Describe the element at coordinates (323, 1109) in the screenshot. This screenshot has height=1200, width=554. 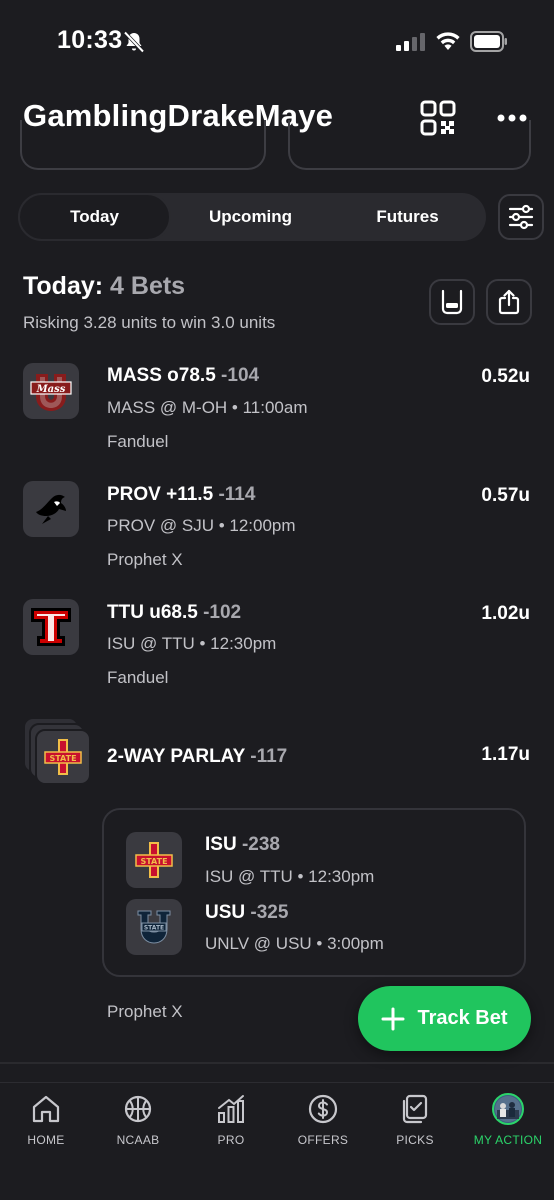
I see `dollar-icon` at that location.